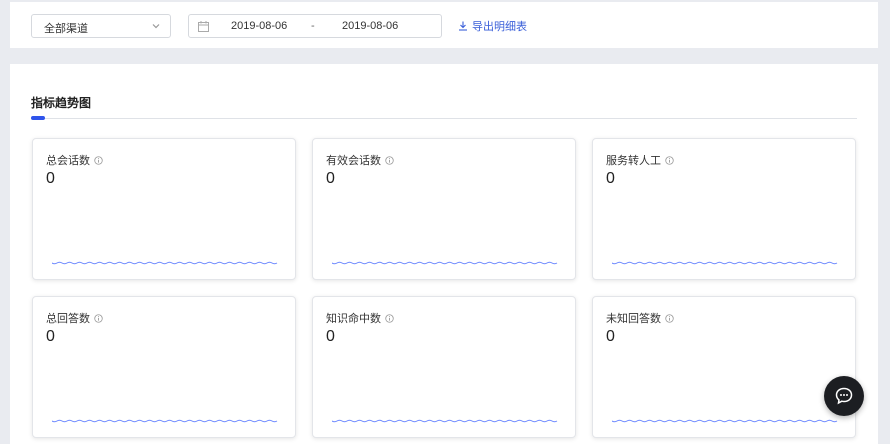 This screenshot has width=890, height=444. What do you see at coordinates (444, 25) in the screenshot?
I see `filter-bar: 全部渠道 2019-08-06 - 2019-08-06 导出明细表` at bounding box center [444, 25].